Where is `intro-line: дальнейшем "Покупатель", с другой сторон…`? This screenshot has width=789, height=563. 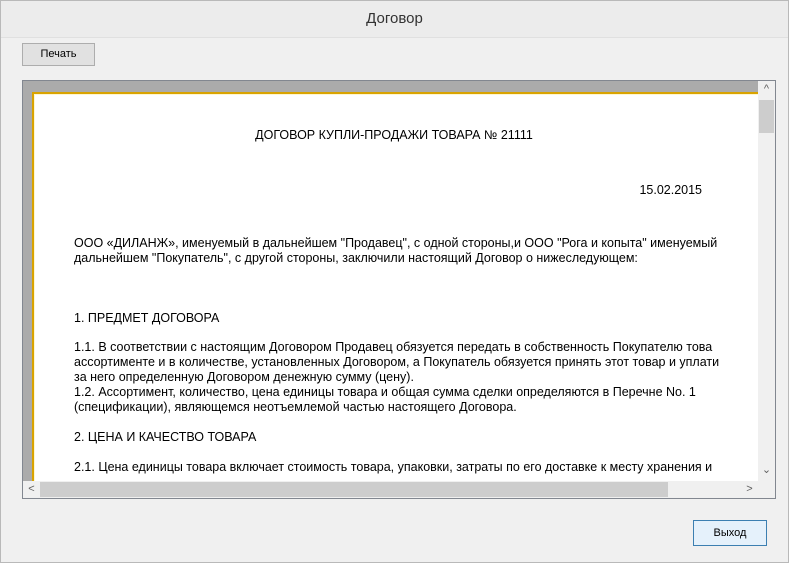 intro-line: дальнейшем "Покупатель", с другой сторон… is located at coordinates (356, 258).